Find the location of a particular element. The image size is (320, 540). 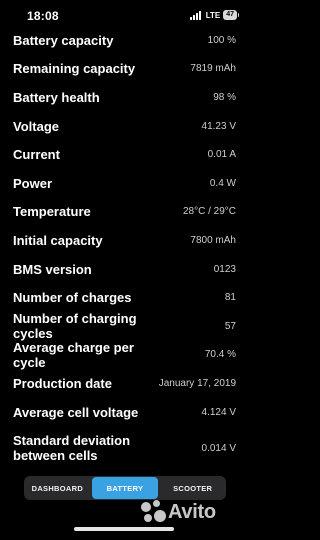

status-indicators: LTE 47 is located at coordinates (214, 15).